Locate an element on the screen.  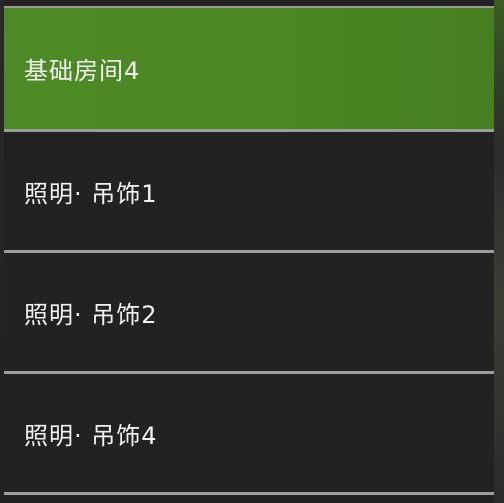
list-item-label: 照明· 吊饰1 is located at coordinates (91, 193).